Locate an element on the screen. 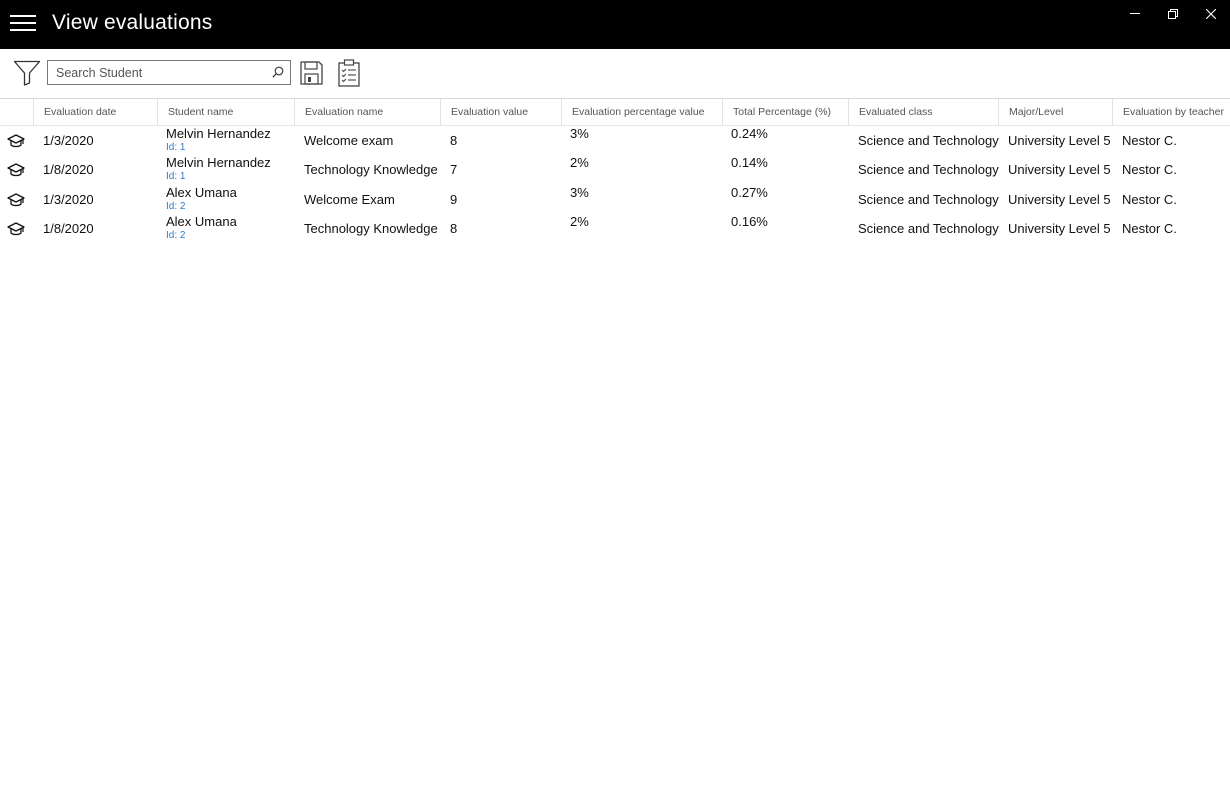 Image resolution: width=1230 pixels, height=787 pixels. column-header-evaluation-teacher: Evaluation by teacher is located at coordinates (1171, 112).